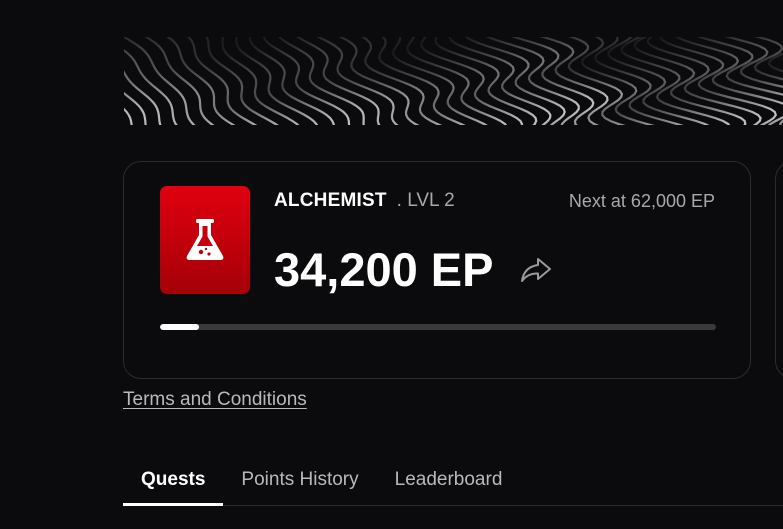 The height and width of the screenshot is (529, 783). What do you see at coordinates (641, 201) in the screenshot?
I see `next-level-threshold: Next at 62,000 EP` at bounding box center [641, 201].